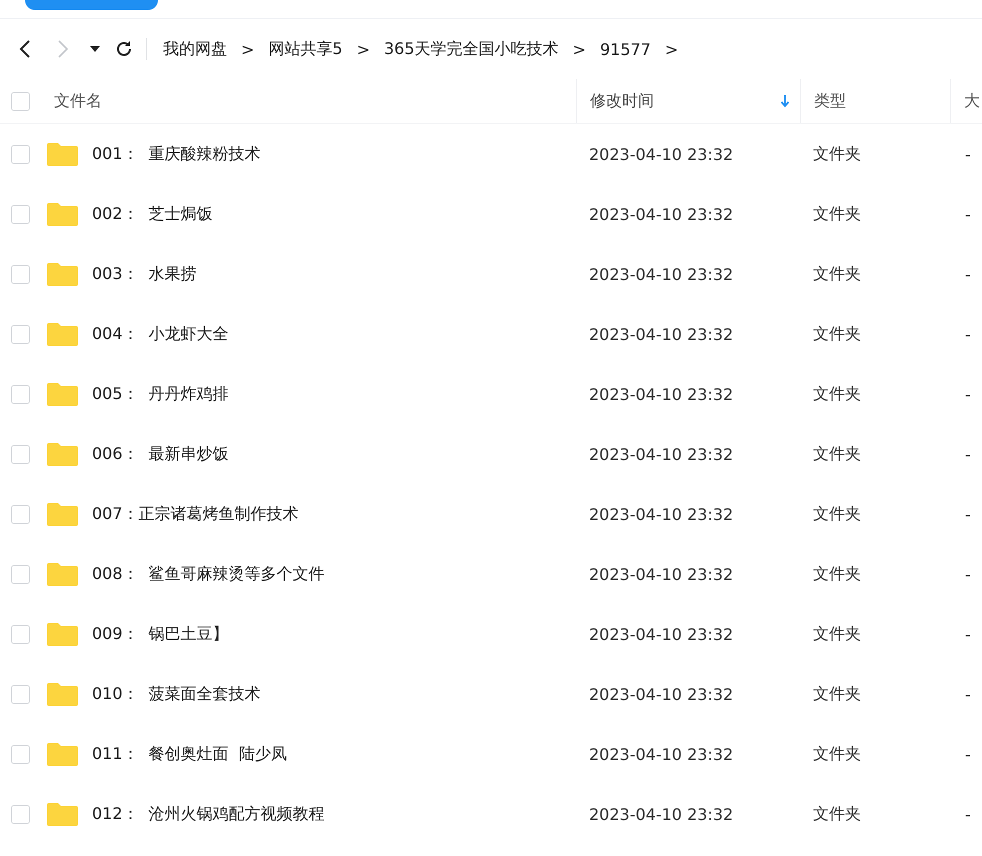  I want to click on breadcrumb-link: 91577, so click(625, 49).